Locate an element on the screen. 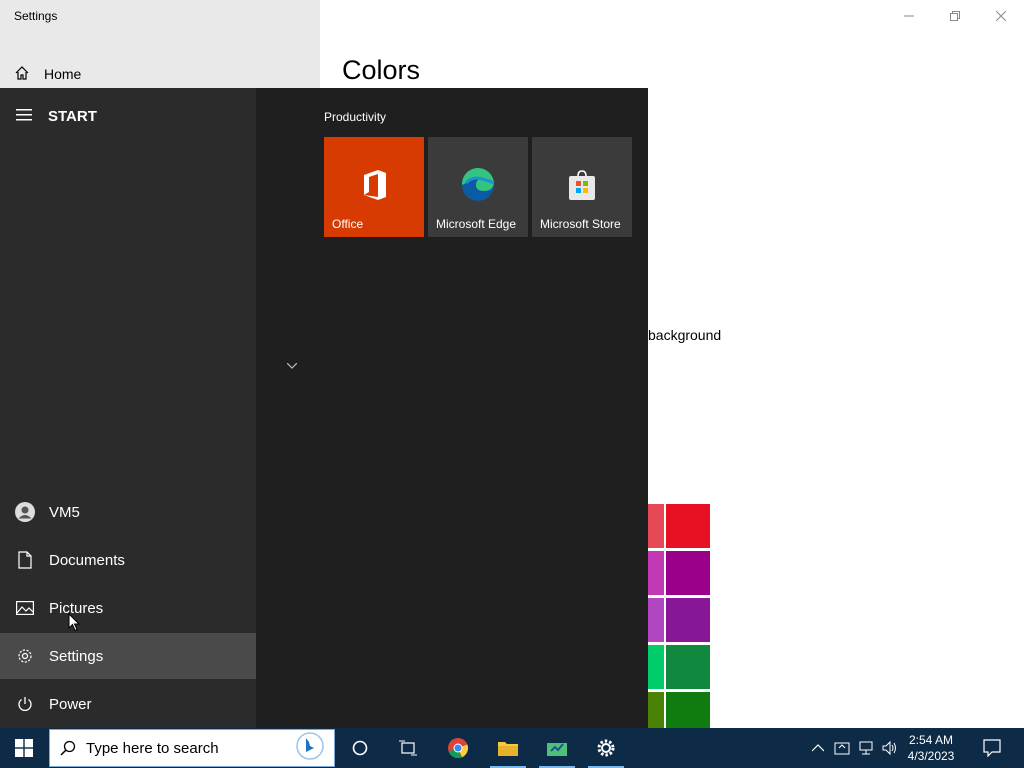 Image resolution: width=1024 pixels, height=768 pixels. home-nav-item: Home is located at coordinates (47, 74).